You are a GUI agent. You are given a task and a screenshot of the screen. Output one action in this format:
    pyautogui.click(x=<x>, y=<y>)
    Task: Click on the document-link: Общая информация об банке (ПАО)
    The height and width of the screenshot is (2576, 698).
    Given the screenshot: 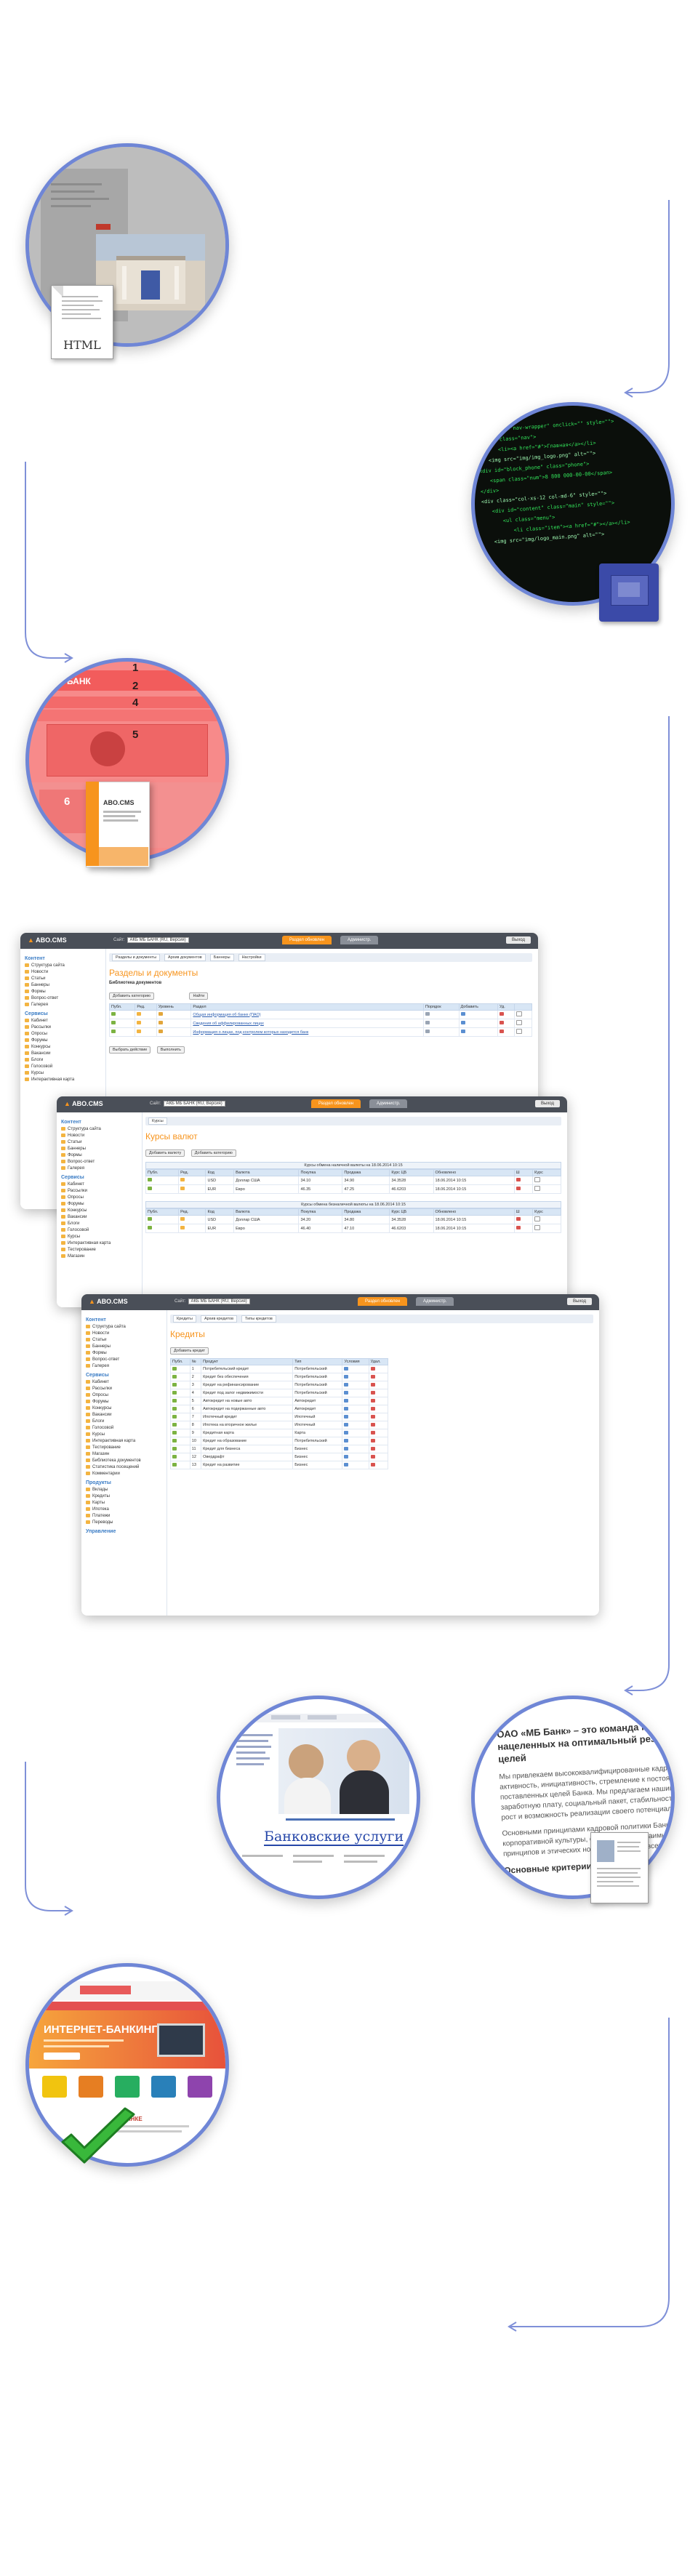 What is the action you would take?
    pyautogui.click(x=226, y=1015)
    